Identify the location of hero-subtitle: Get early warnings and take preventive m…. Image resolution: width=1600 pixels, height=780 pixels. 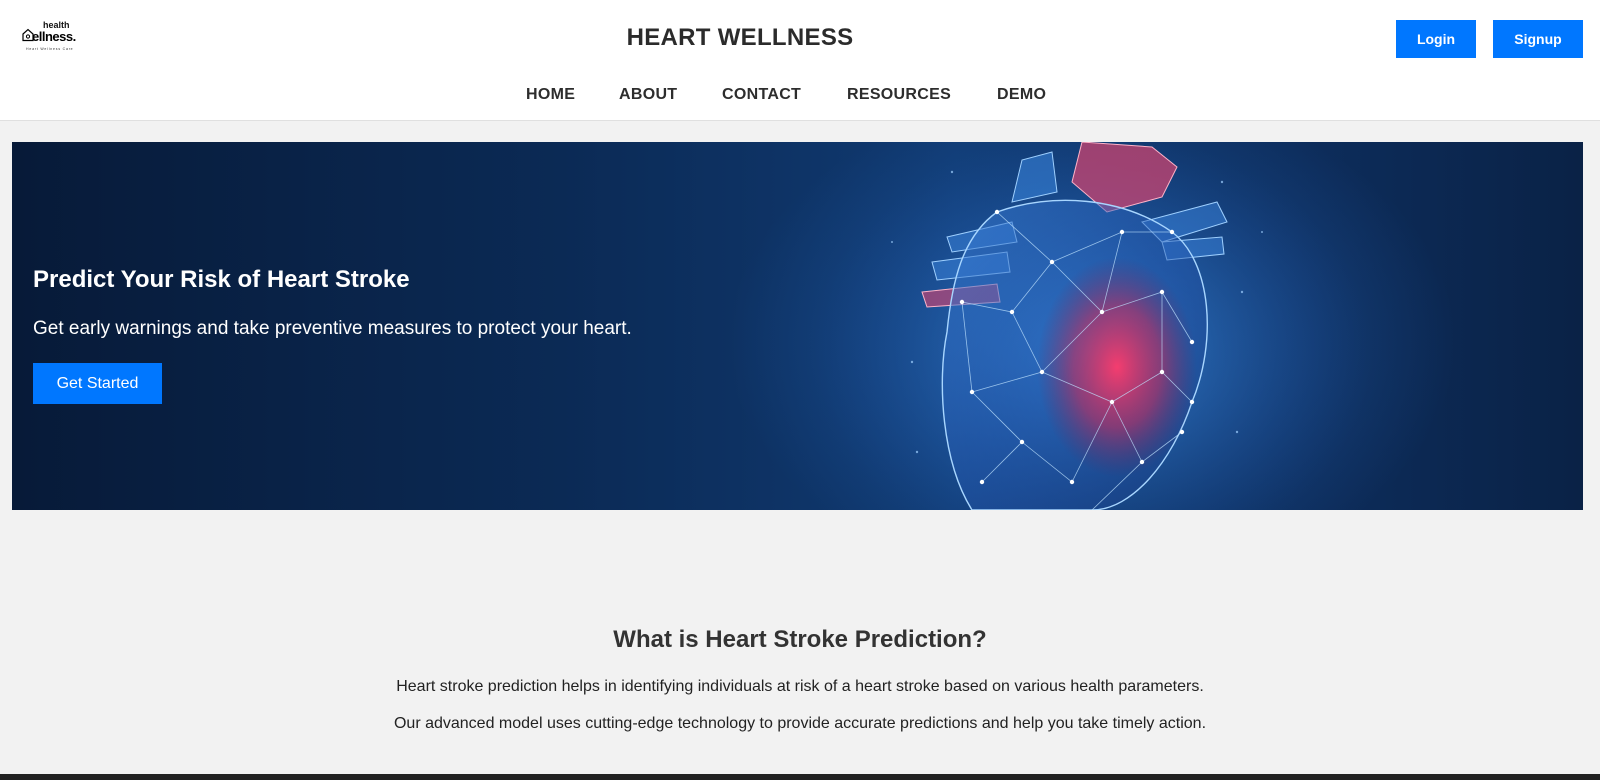
(332, 328).